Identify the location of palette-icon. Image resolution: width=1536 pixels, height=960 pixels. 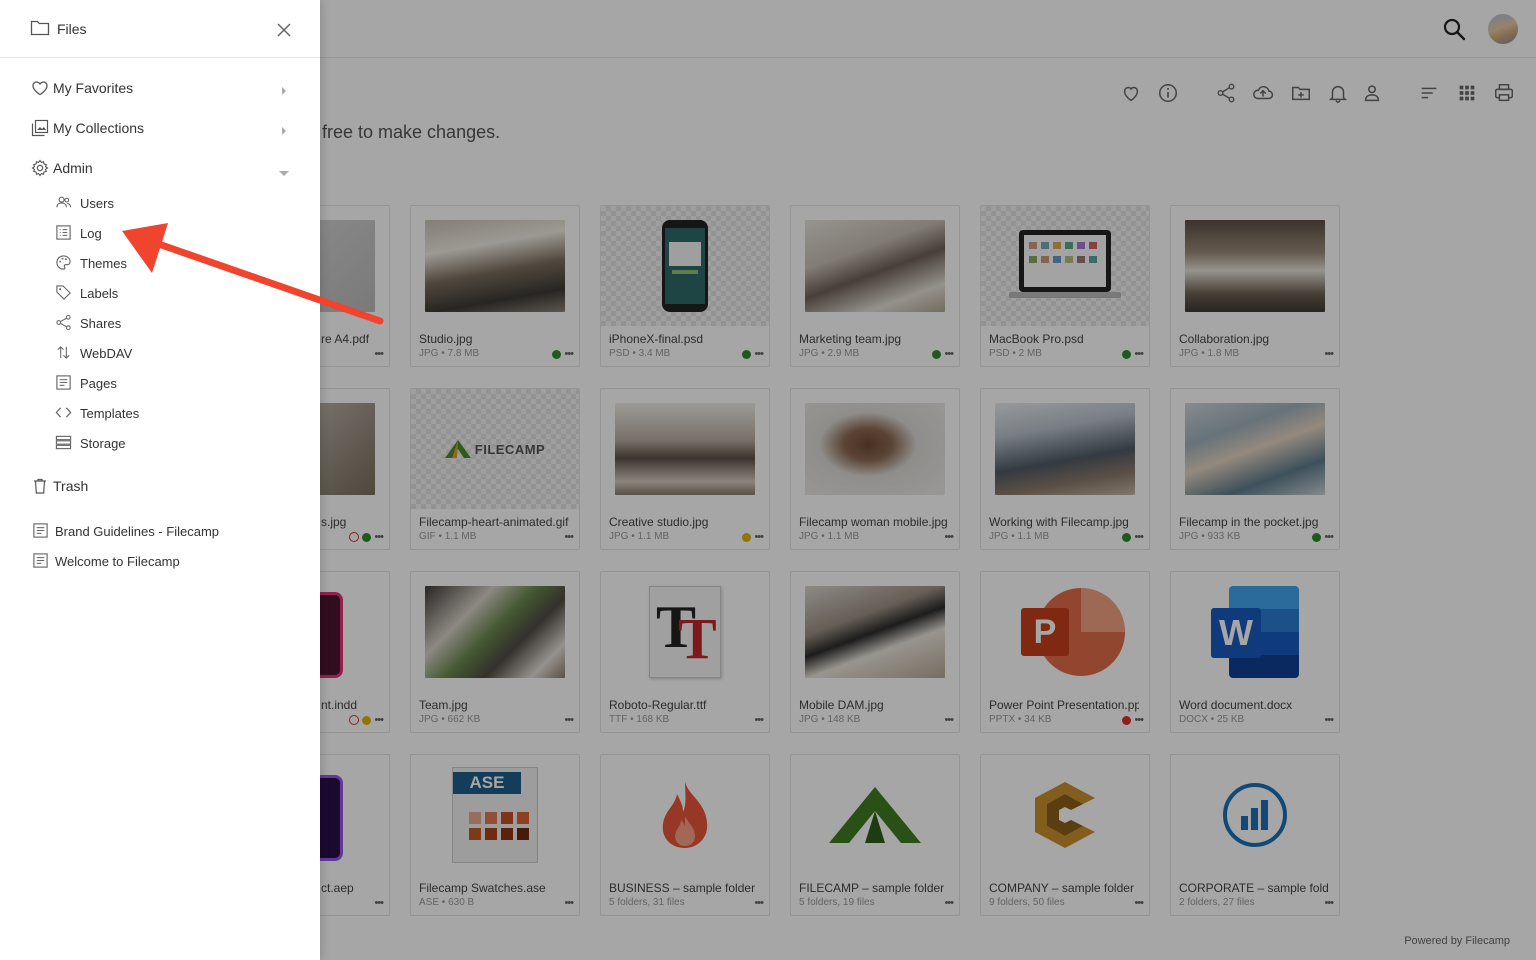
(63, 262).